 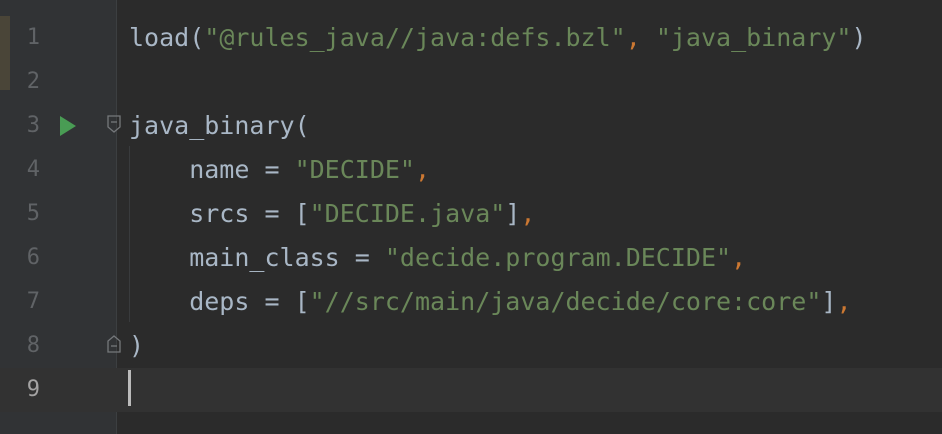 What do you see at coordinates (114, 344) in the screenshot?
I see `fold-end-icon` at bounding box center [114, 344].